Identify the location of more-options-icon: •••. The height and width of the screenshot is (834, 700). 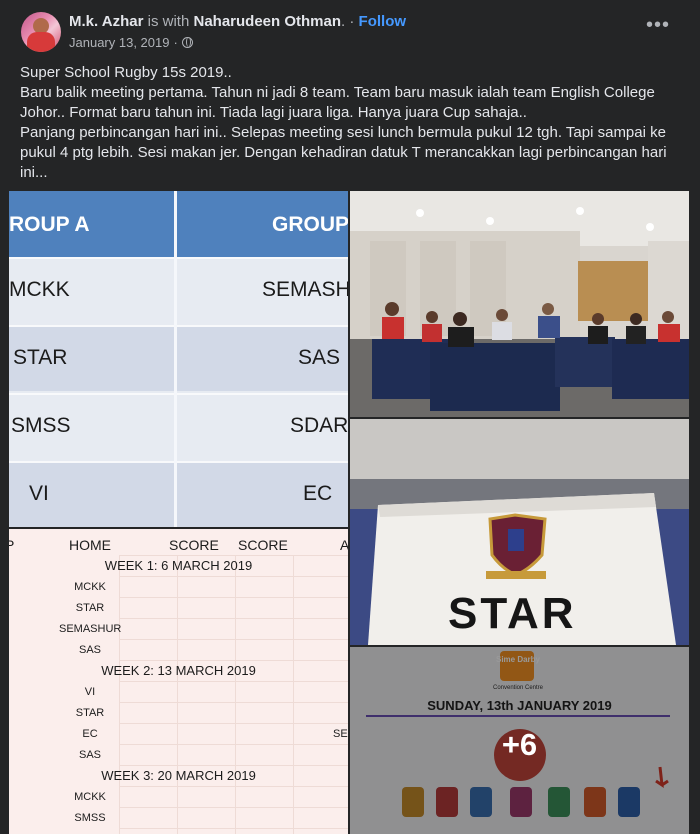
(658, 28).